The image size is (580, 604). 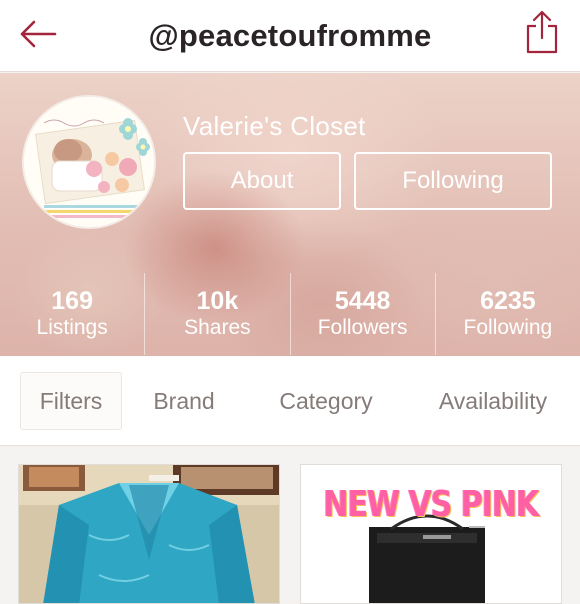 I want to click on stat-value: 5448, so click(x=362, y=301).